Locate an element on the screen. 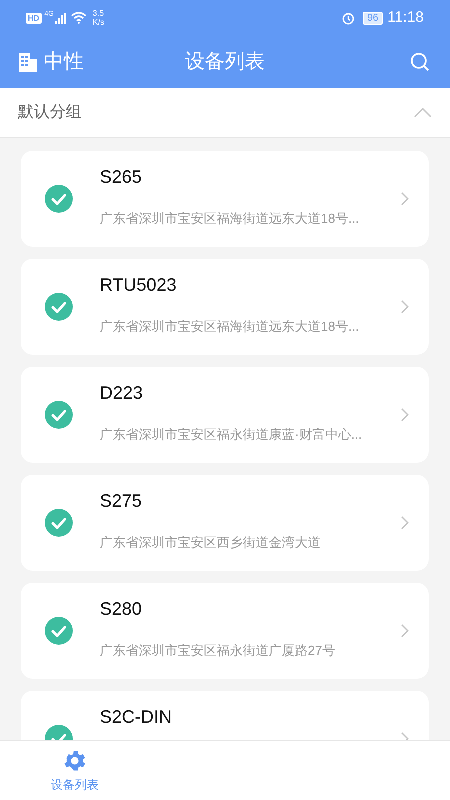 The width and height of the screenshot is (450, 800). alarm-icon is located at coordinates (349, 18).